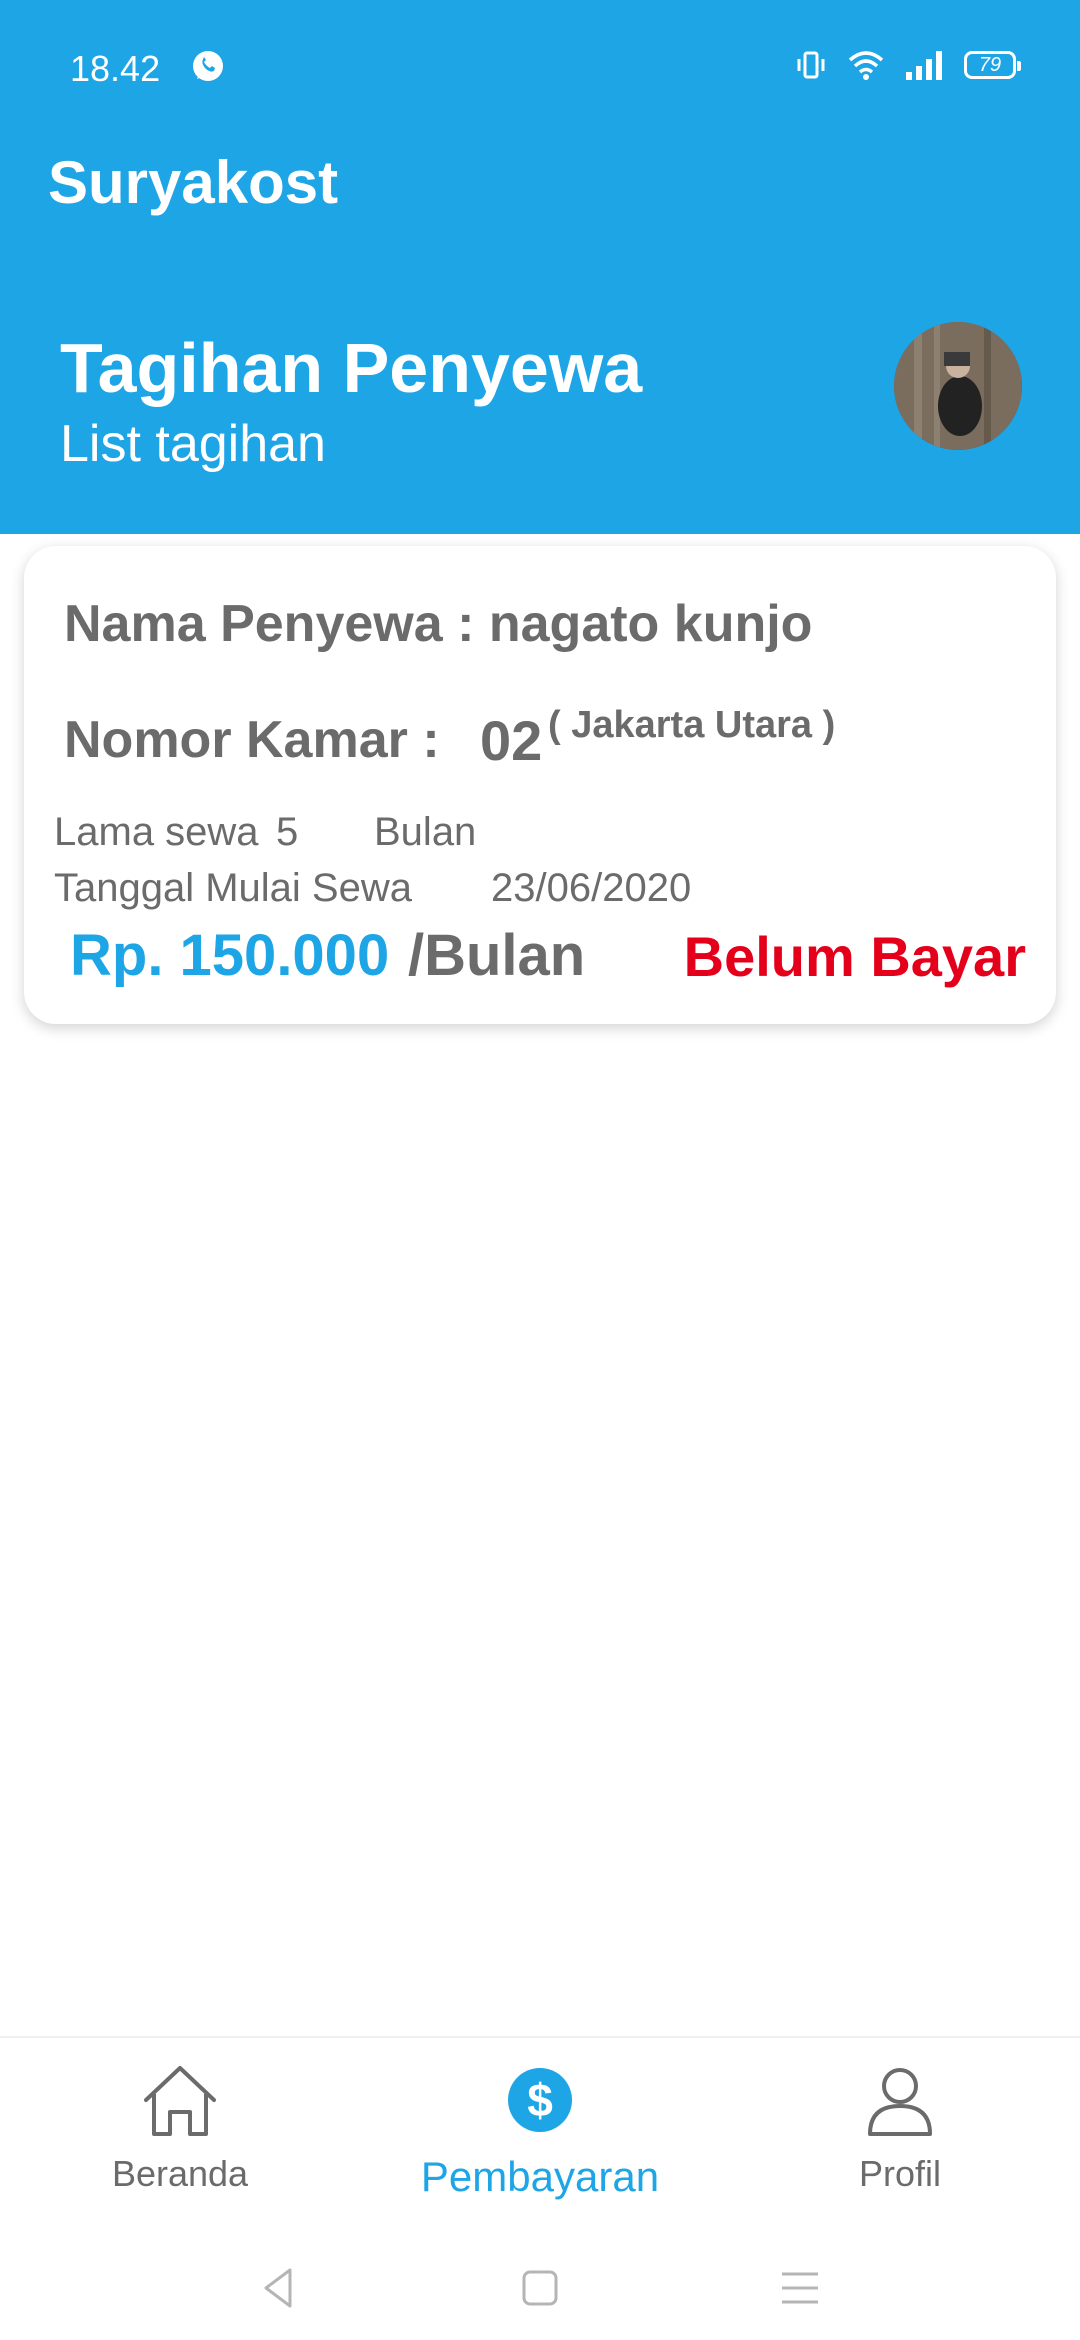 The width and height of the screenshot is (1080, 2340). I want to click on nav-item-beranda: Beranda, so click(180, 2128).